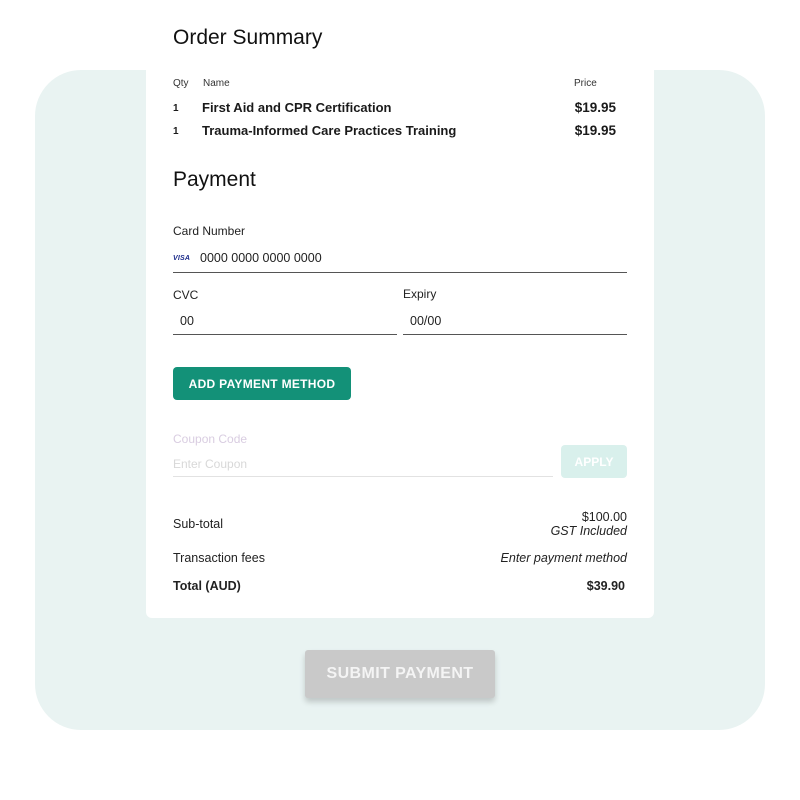 This screenshot has width=800, height=800. Describe the element at coordinates (563, 558) in the screenshot. I see `transaction-fees-value: Enter payment method` at that location.